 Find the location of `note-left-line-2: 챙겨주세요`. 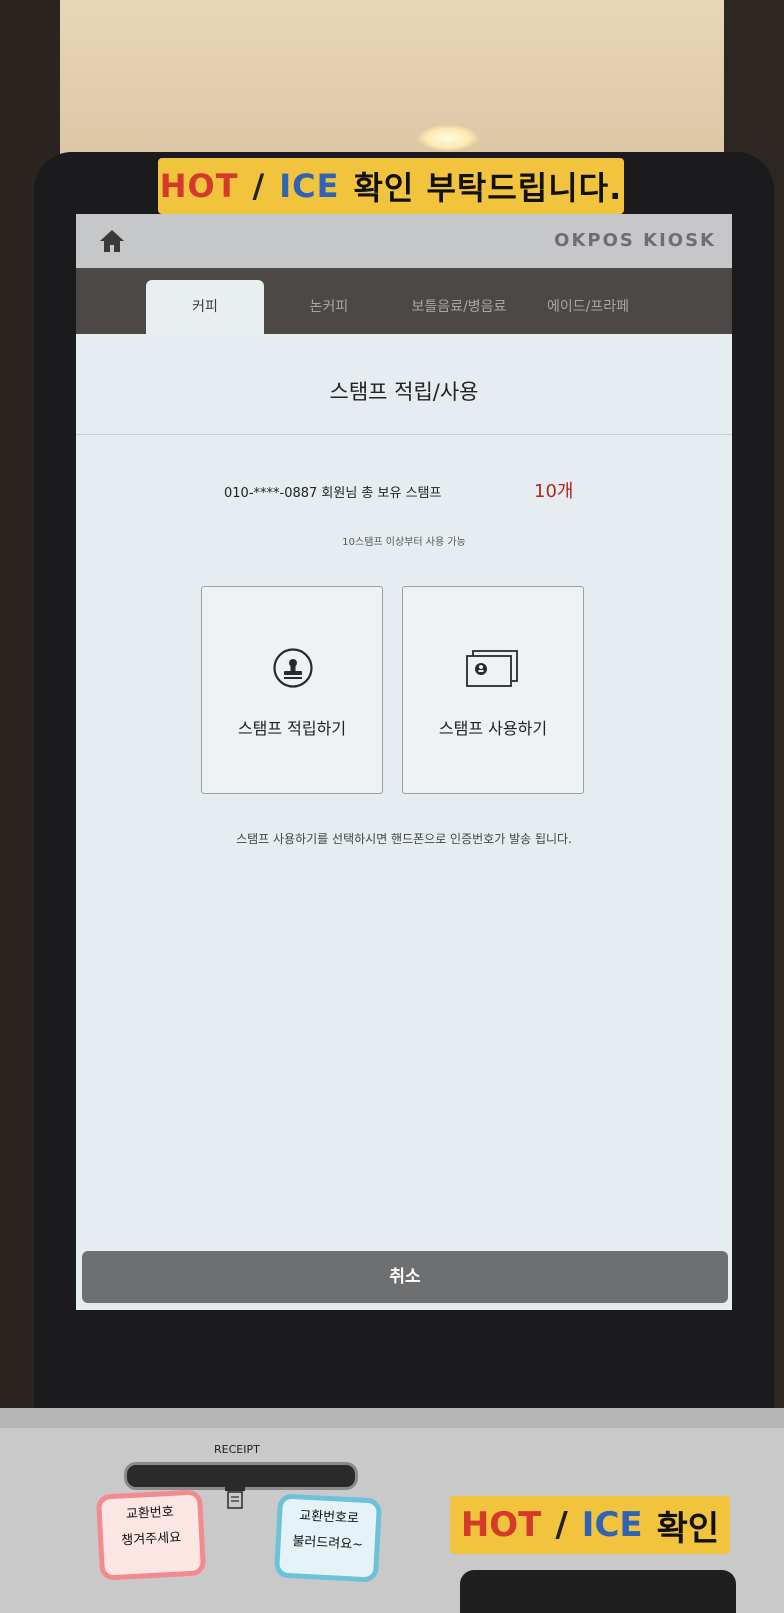

note-left-line-2: 챙겨주세요 is located at coordinates (151, 1539).